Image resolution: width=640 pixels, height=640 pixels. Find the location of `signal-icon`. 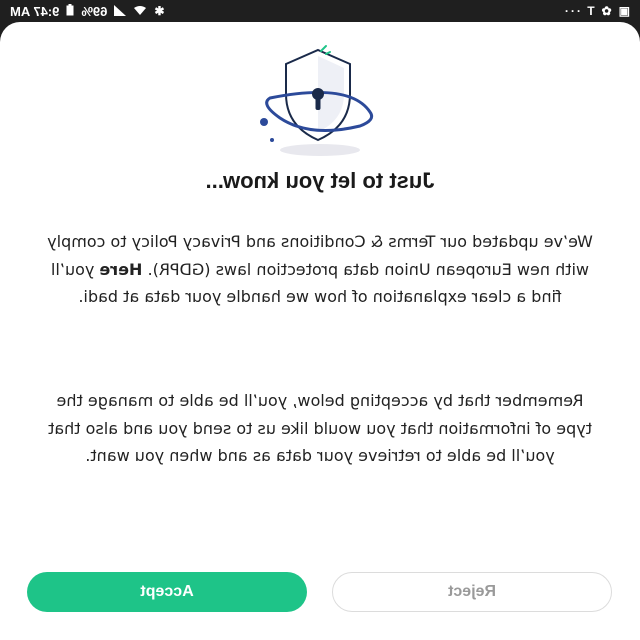

signal-icon is located at coordinates (120, 11).